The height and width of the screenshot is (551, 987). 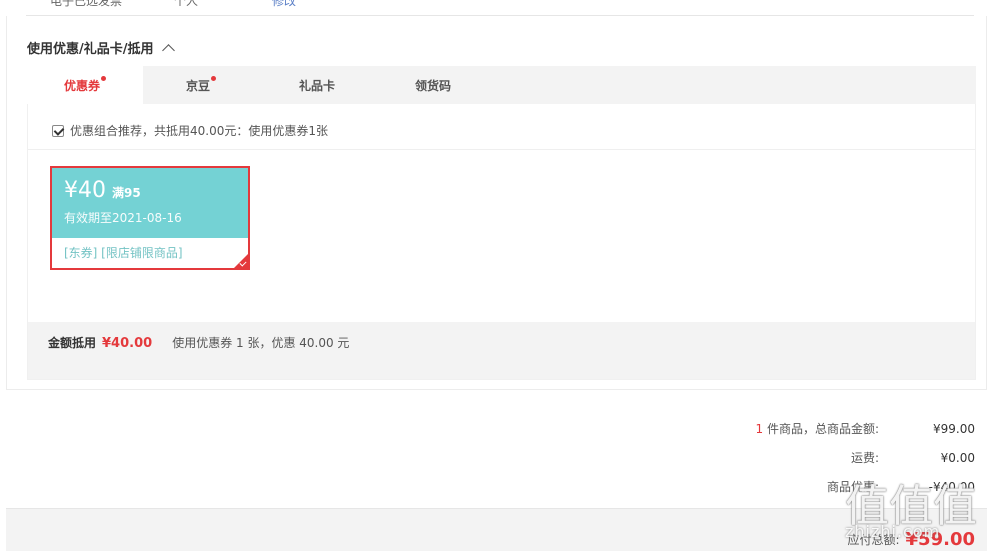 I want to click on tab-redeem-code: 领货码, so click(x=433, y=85).